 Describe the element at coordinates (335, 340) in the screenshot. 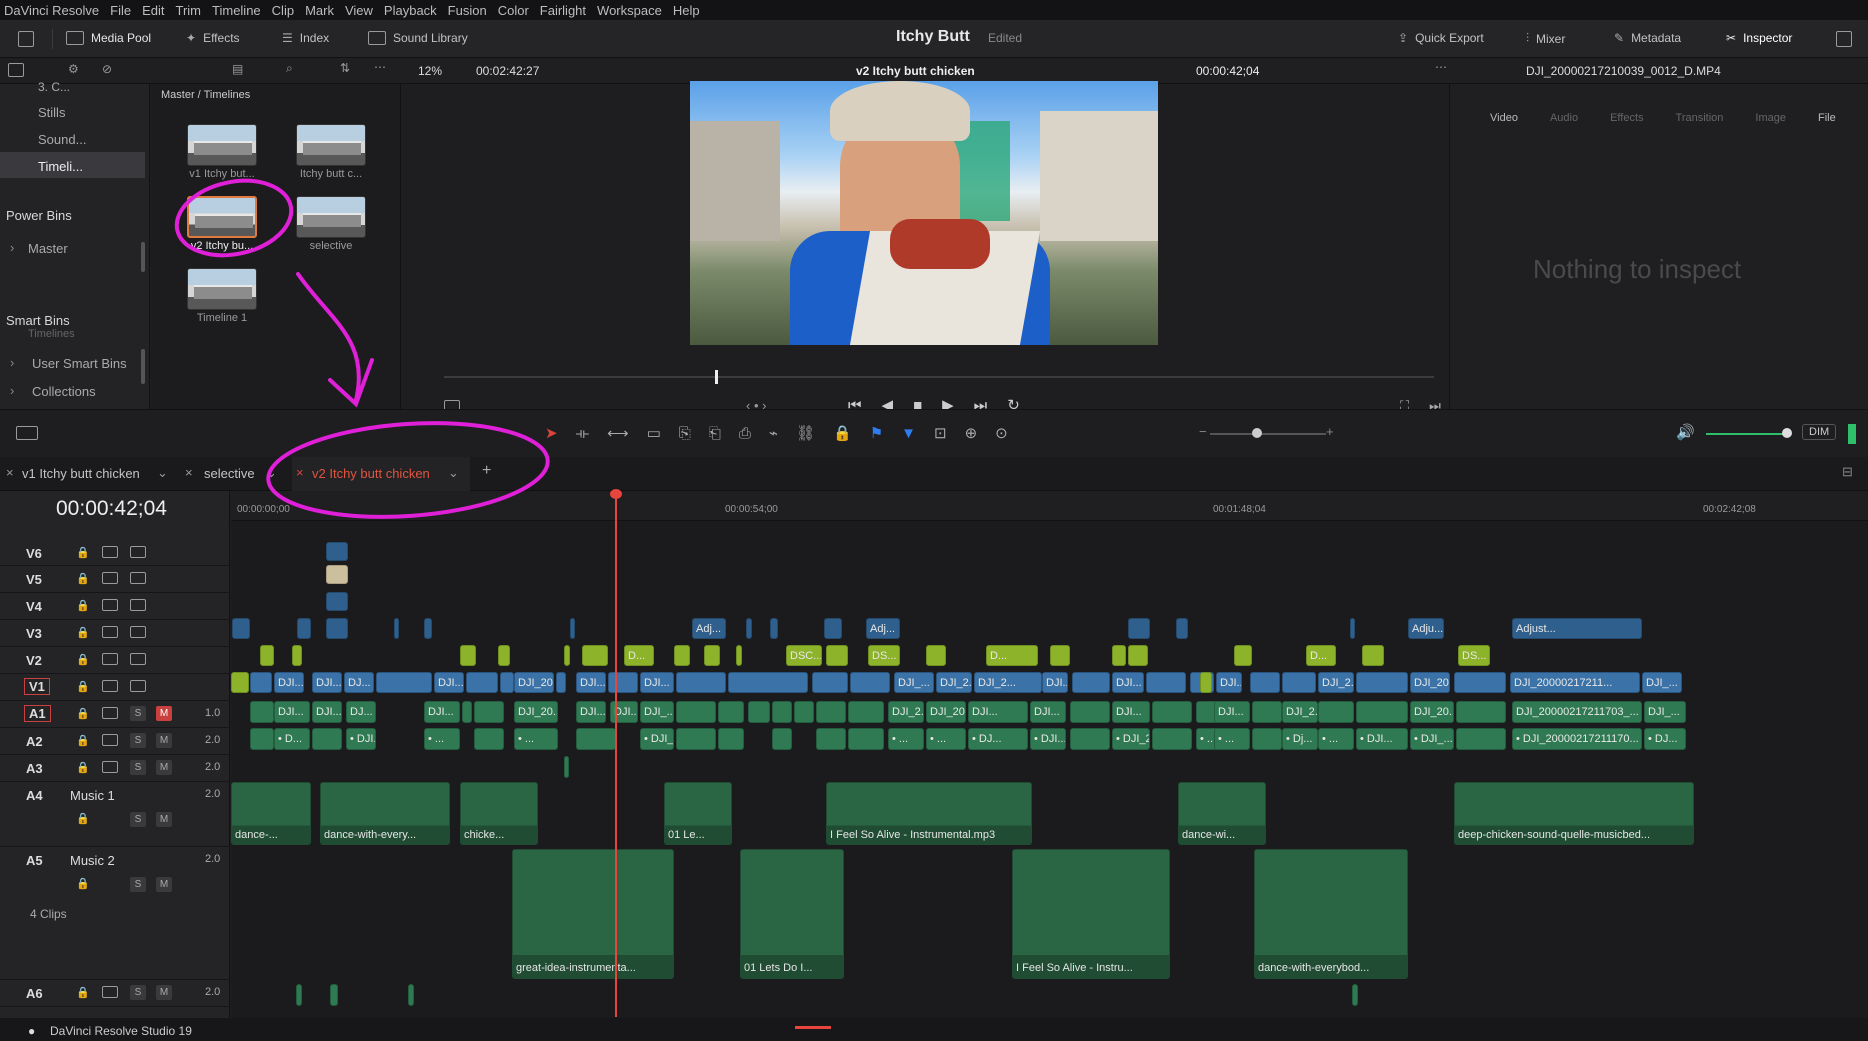

I see `annotation-arrow` at that location.